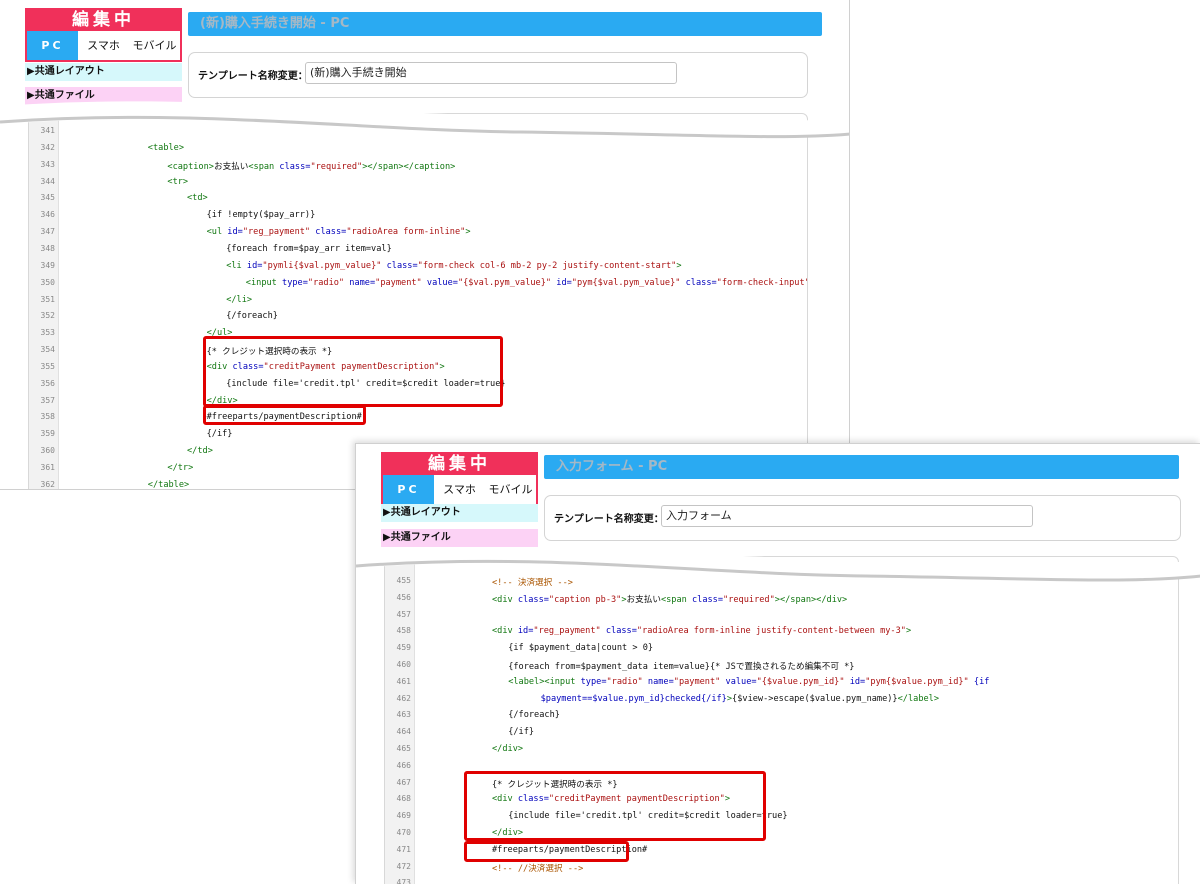  What do you see at coordinates (264, 166) in the screenshot?
I see `code-token: <span` at bounding box center [264, 166].